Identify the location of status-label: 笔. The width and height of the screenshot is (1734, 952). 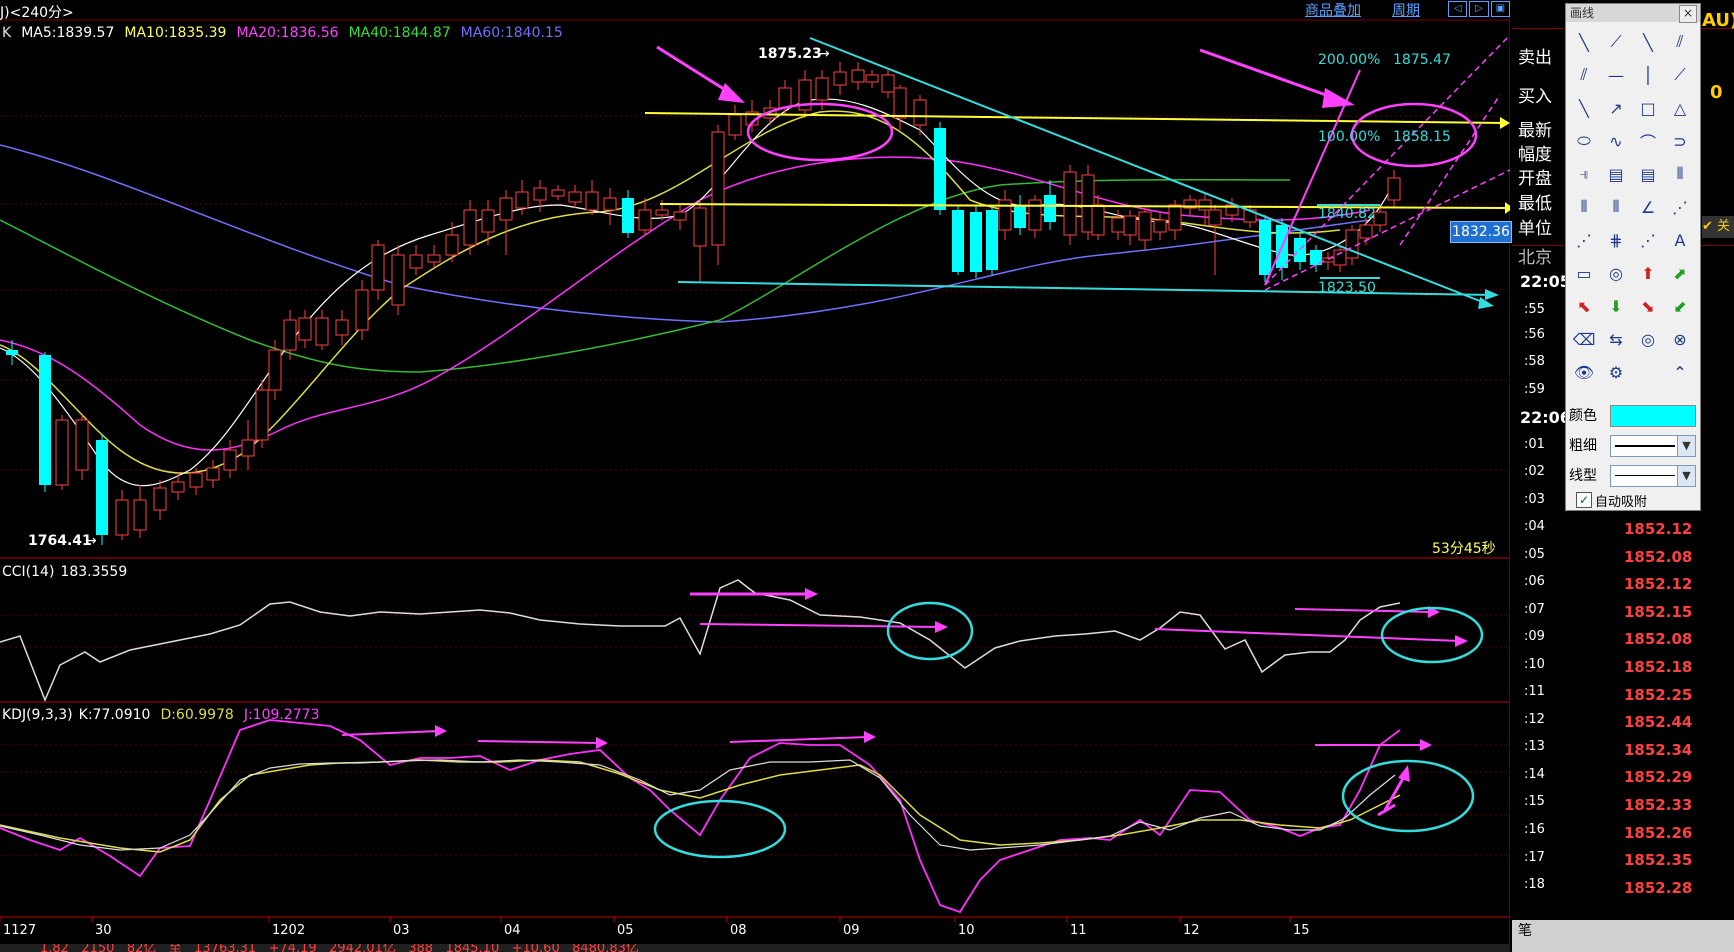
(1525, 931).